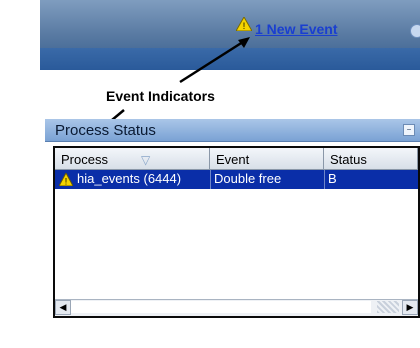 This screenshot has height=348, width=420. I want to click on column-header-event: Event, so click(267, 159).